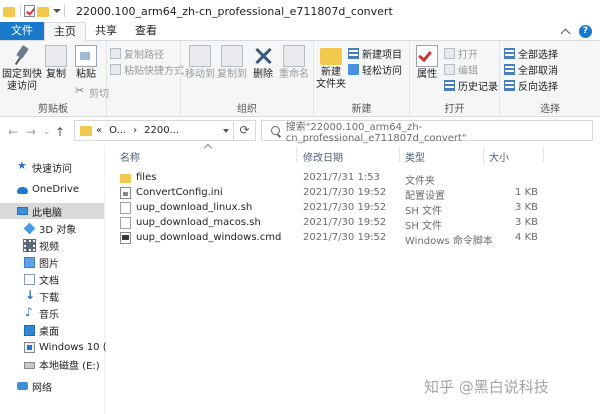 The image size is (600, 414). I want to click on file-name: uup_download_linux.sh, so click(194, 207).